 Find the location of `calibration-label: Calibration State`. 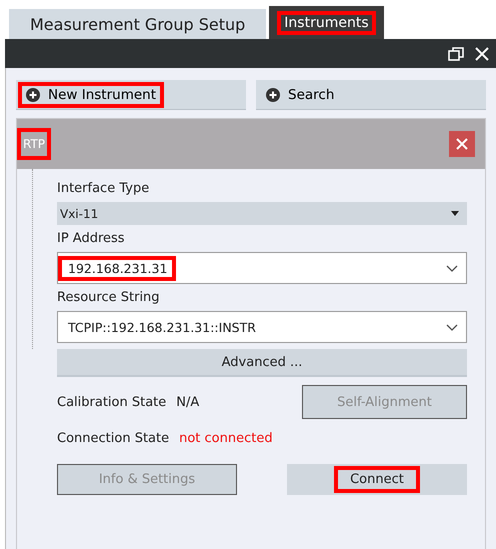

calibration-label: Calibration State is located at coordinates (111, 402).